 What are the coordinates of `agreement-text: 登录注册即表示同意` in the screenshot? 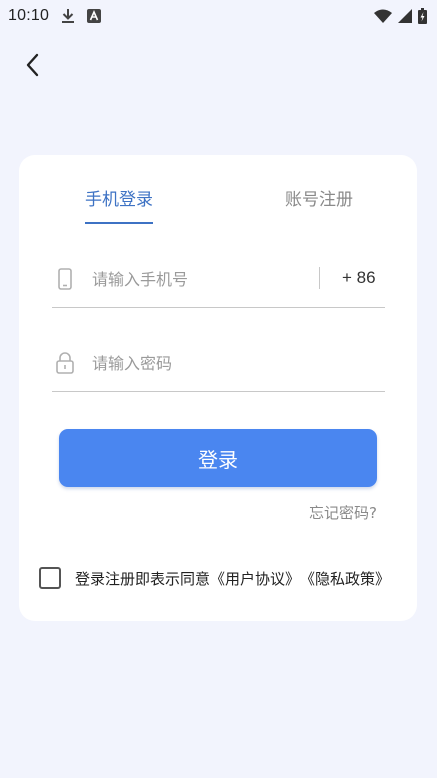 It's located at (143, 578).